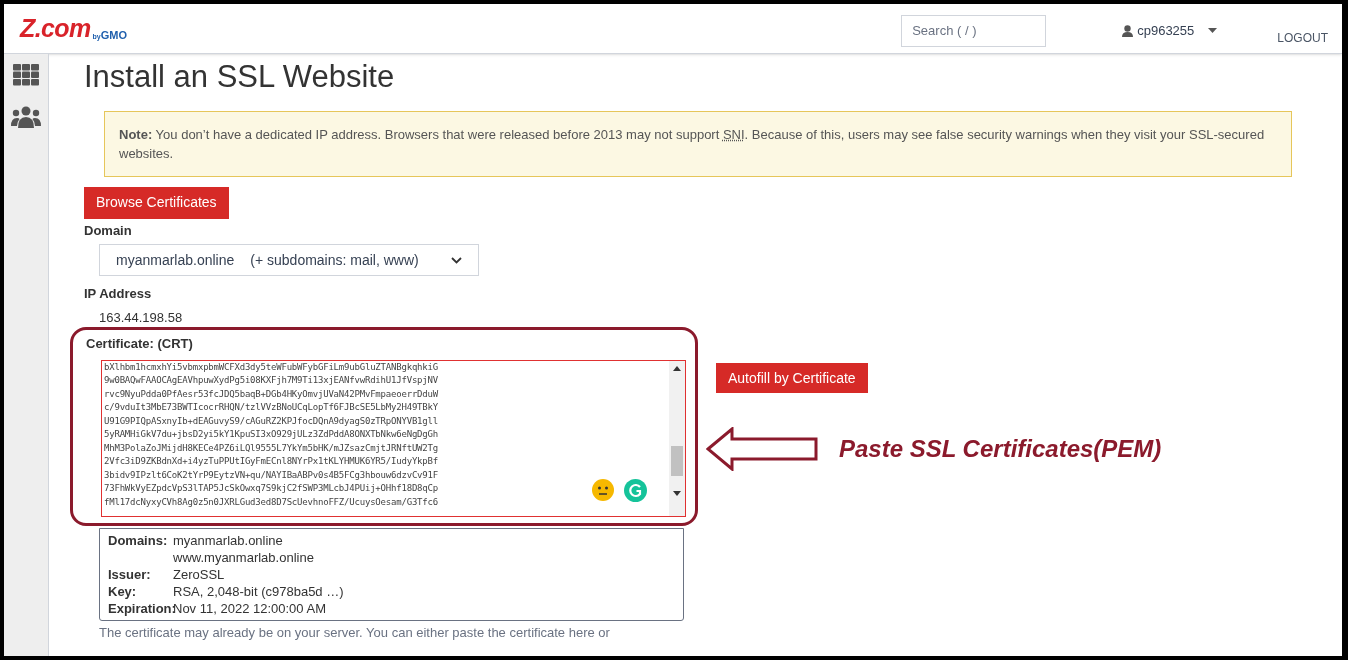 The image size is (1348, 660). Describe the element at coordinates (249, 608) in the screenshot. I see `detail-value: Nov 11, 2022 12:00:00 AM` at that location.